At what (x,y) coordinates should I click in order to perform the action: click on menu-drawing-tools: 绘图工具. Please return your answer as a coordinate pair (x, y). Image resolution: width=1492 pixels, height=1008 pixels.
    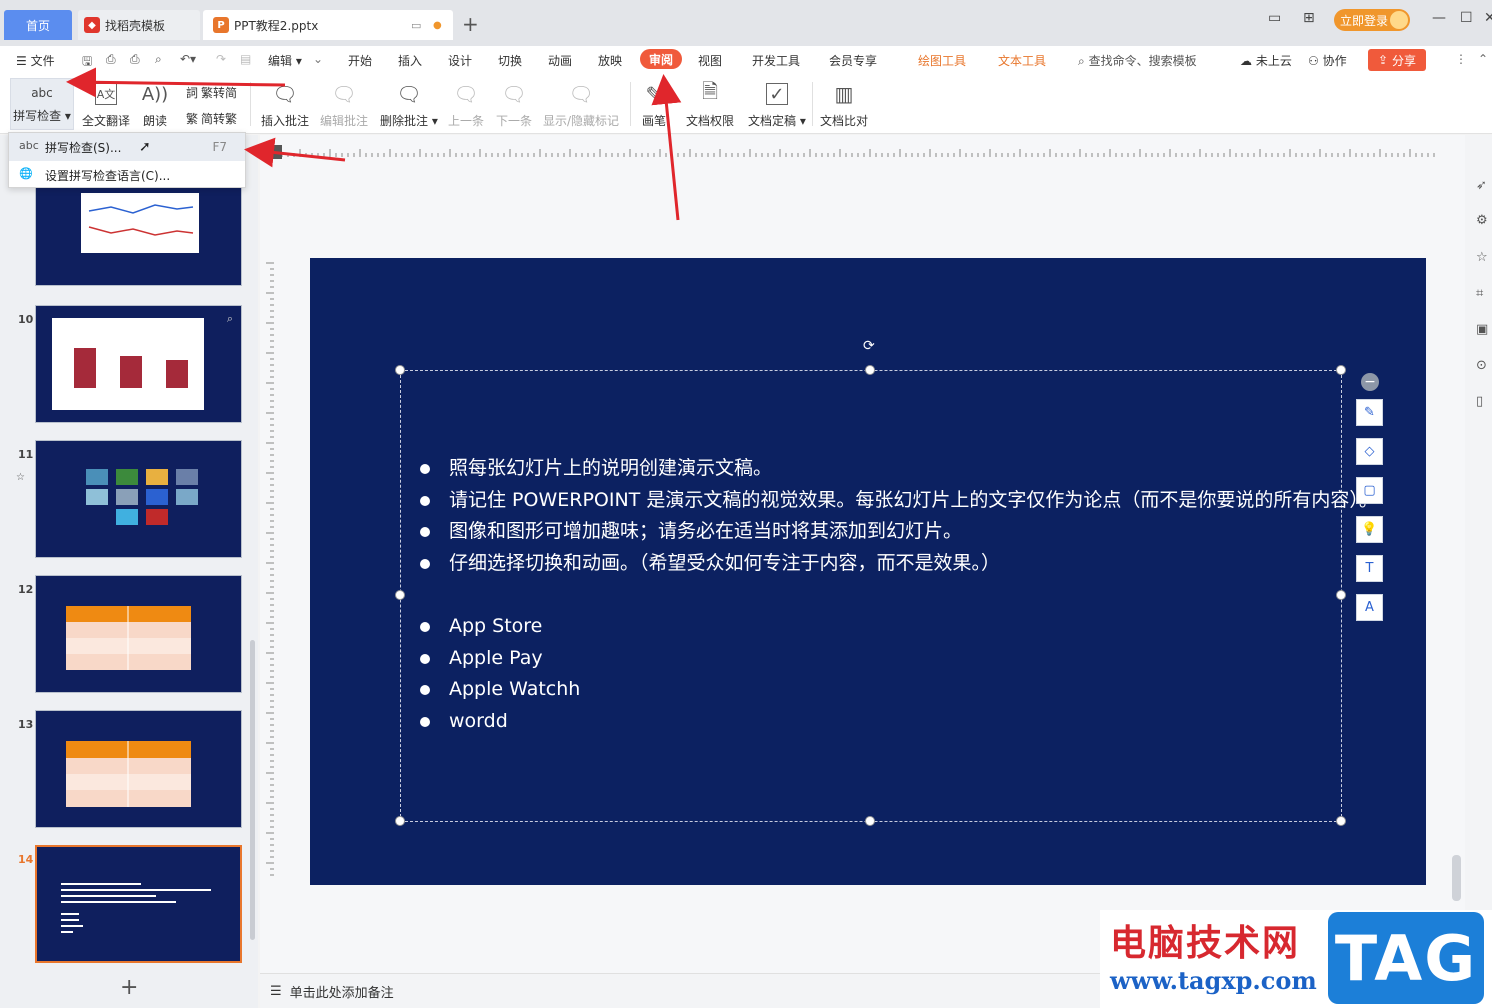
    Looking at the image, I should click on (942, 60).